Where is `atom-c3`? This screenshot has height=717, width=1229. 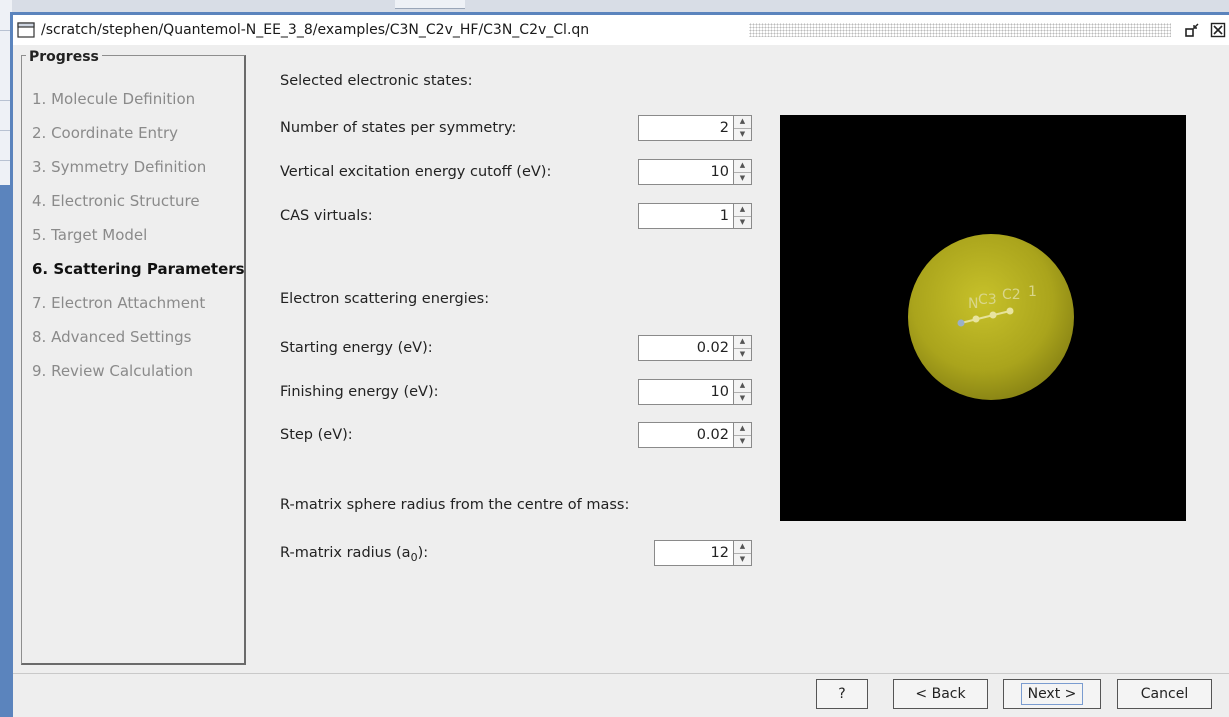 atom-c3 is located at coordinates (976, 319).